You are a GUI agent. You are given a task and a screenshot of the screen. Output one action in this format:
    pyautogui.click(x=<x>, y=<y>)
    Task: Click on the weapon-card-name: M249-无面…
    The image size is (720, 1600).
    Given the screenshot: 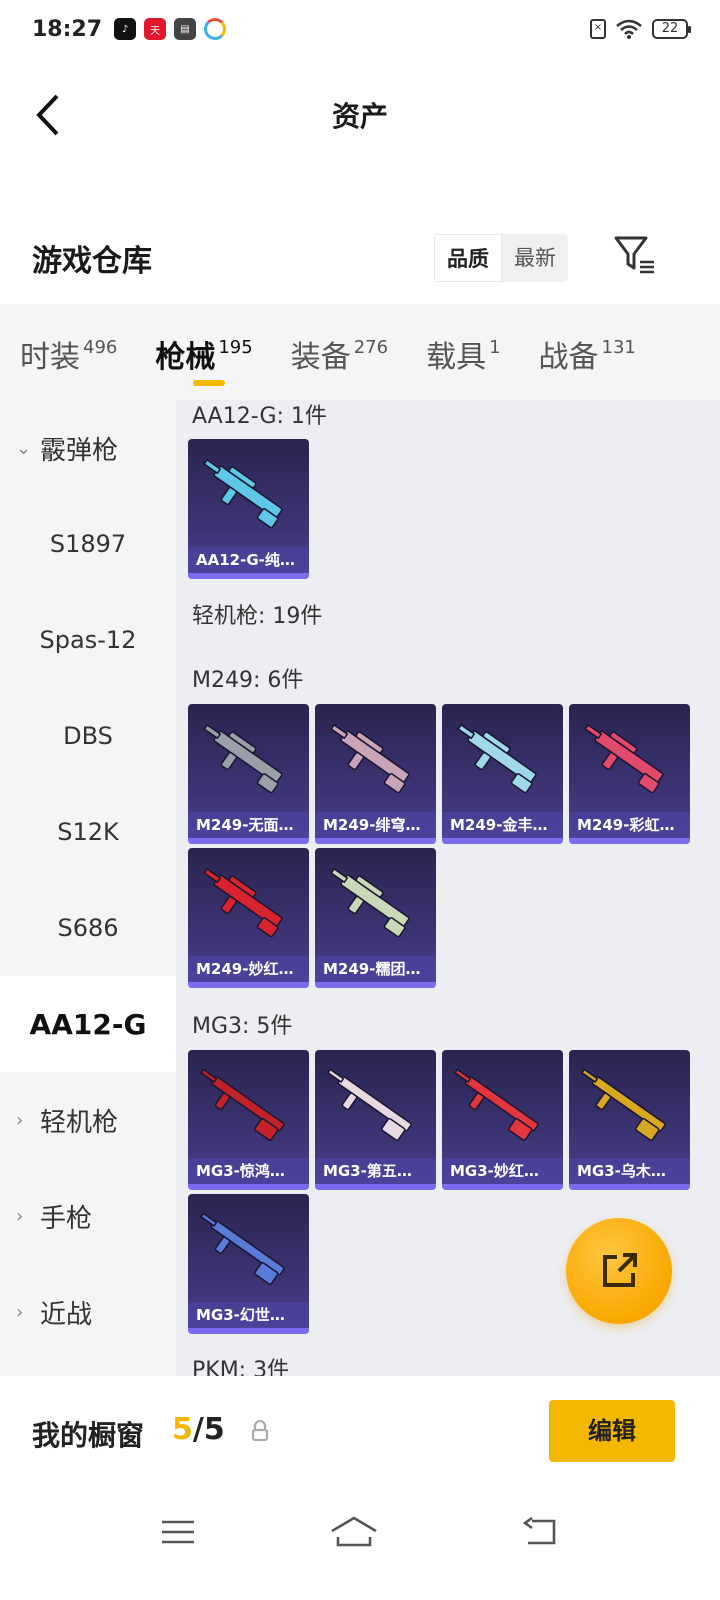 What is the action you would take?
    pyautogui.click(x=248, y=825)
    